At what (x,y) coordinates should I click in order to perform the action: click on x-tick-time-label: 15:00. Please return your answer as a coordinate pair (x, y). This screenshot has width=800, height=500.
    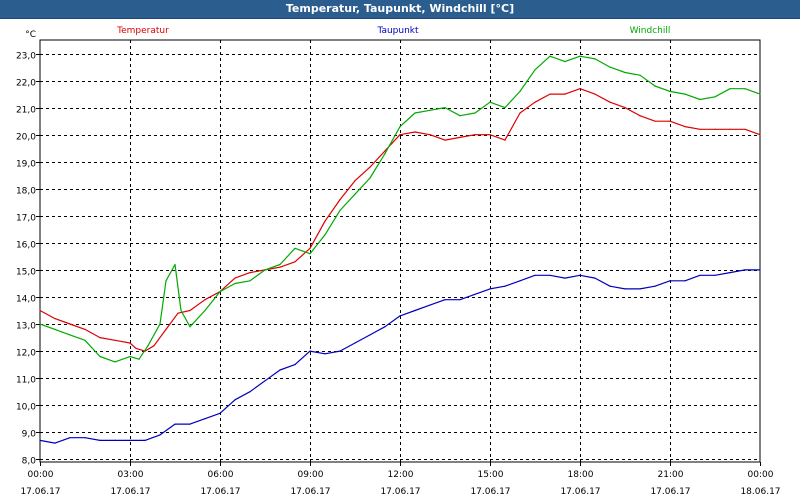
    Looking at the image, I should click on (491, 475).